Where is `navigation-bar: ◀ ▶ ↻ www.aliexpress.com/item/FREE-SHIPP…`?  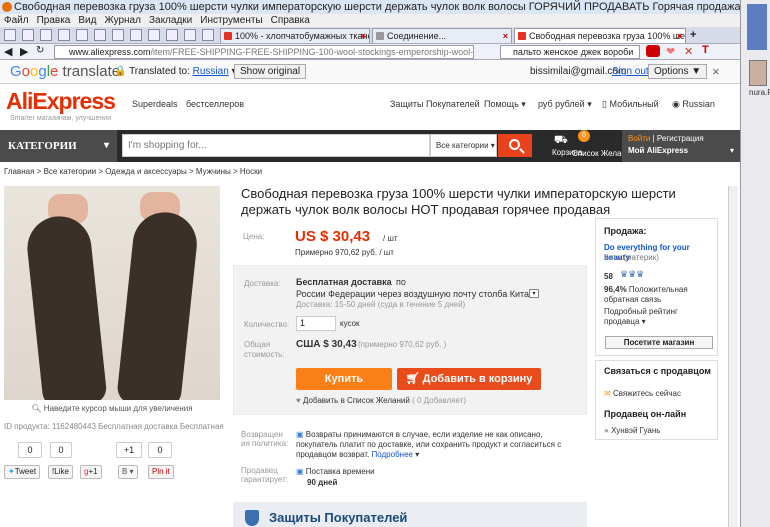
navigation-bar: ◀ ▶ ↻ www.aliexpress.com/item/FREE-SHIPP… is located at coordinates (370, 52).